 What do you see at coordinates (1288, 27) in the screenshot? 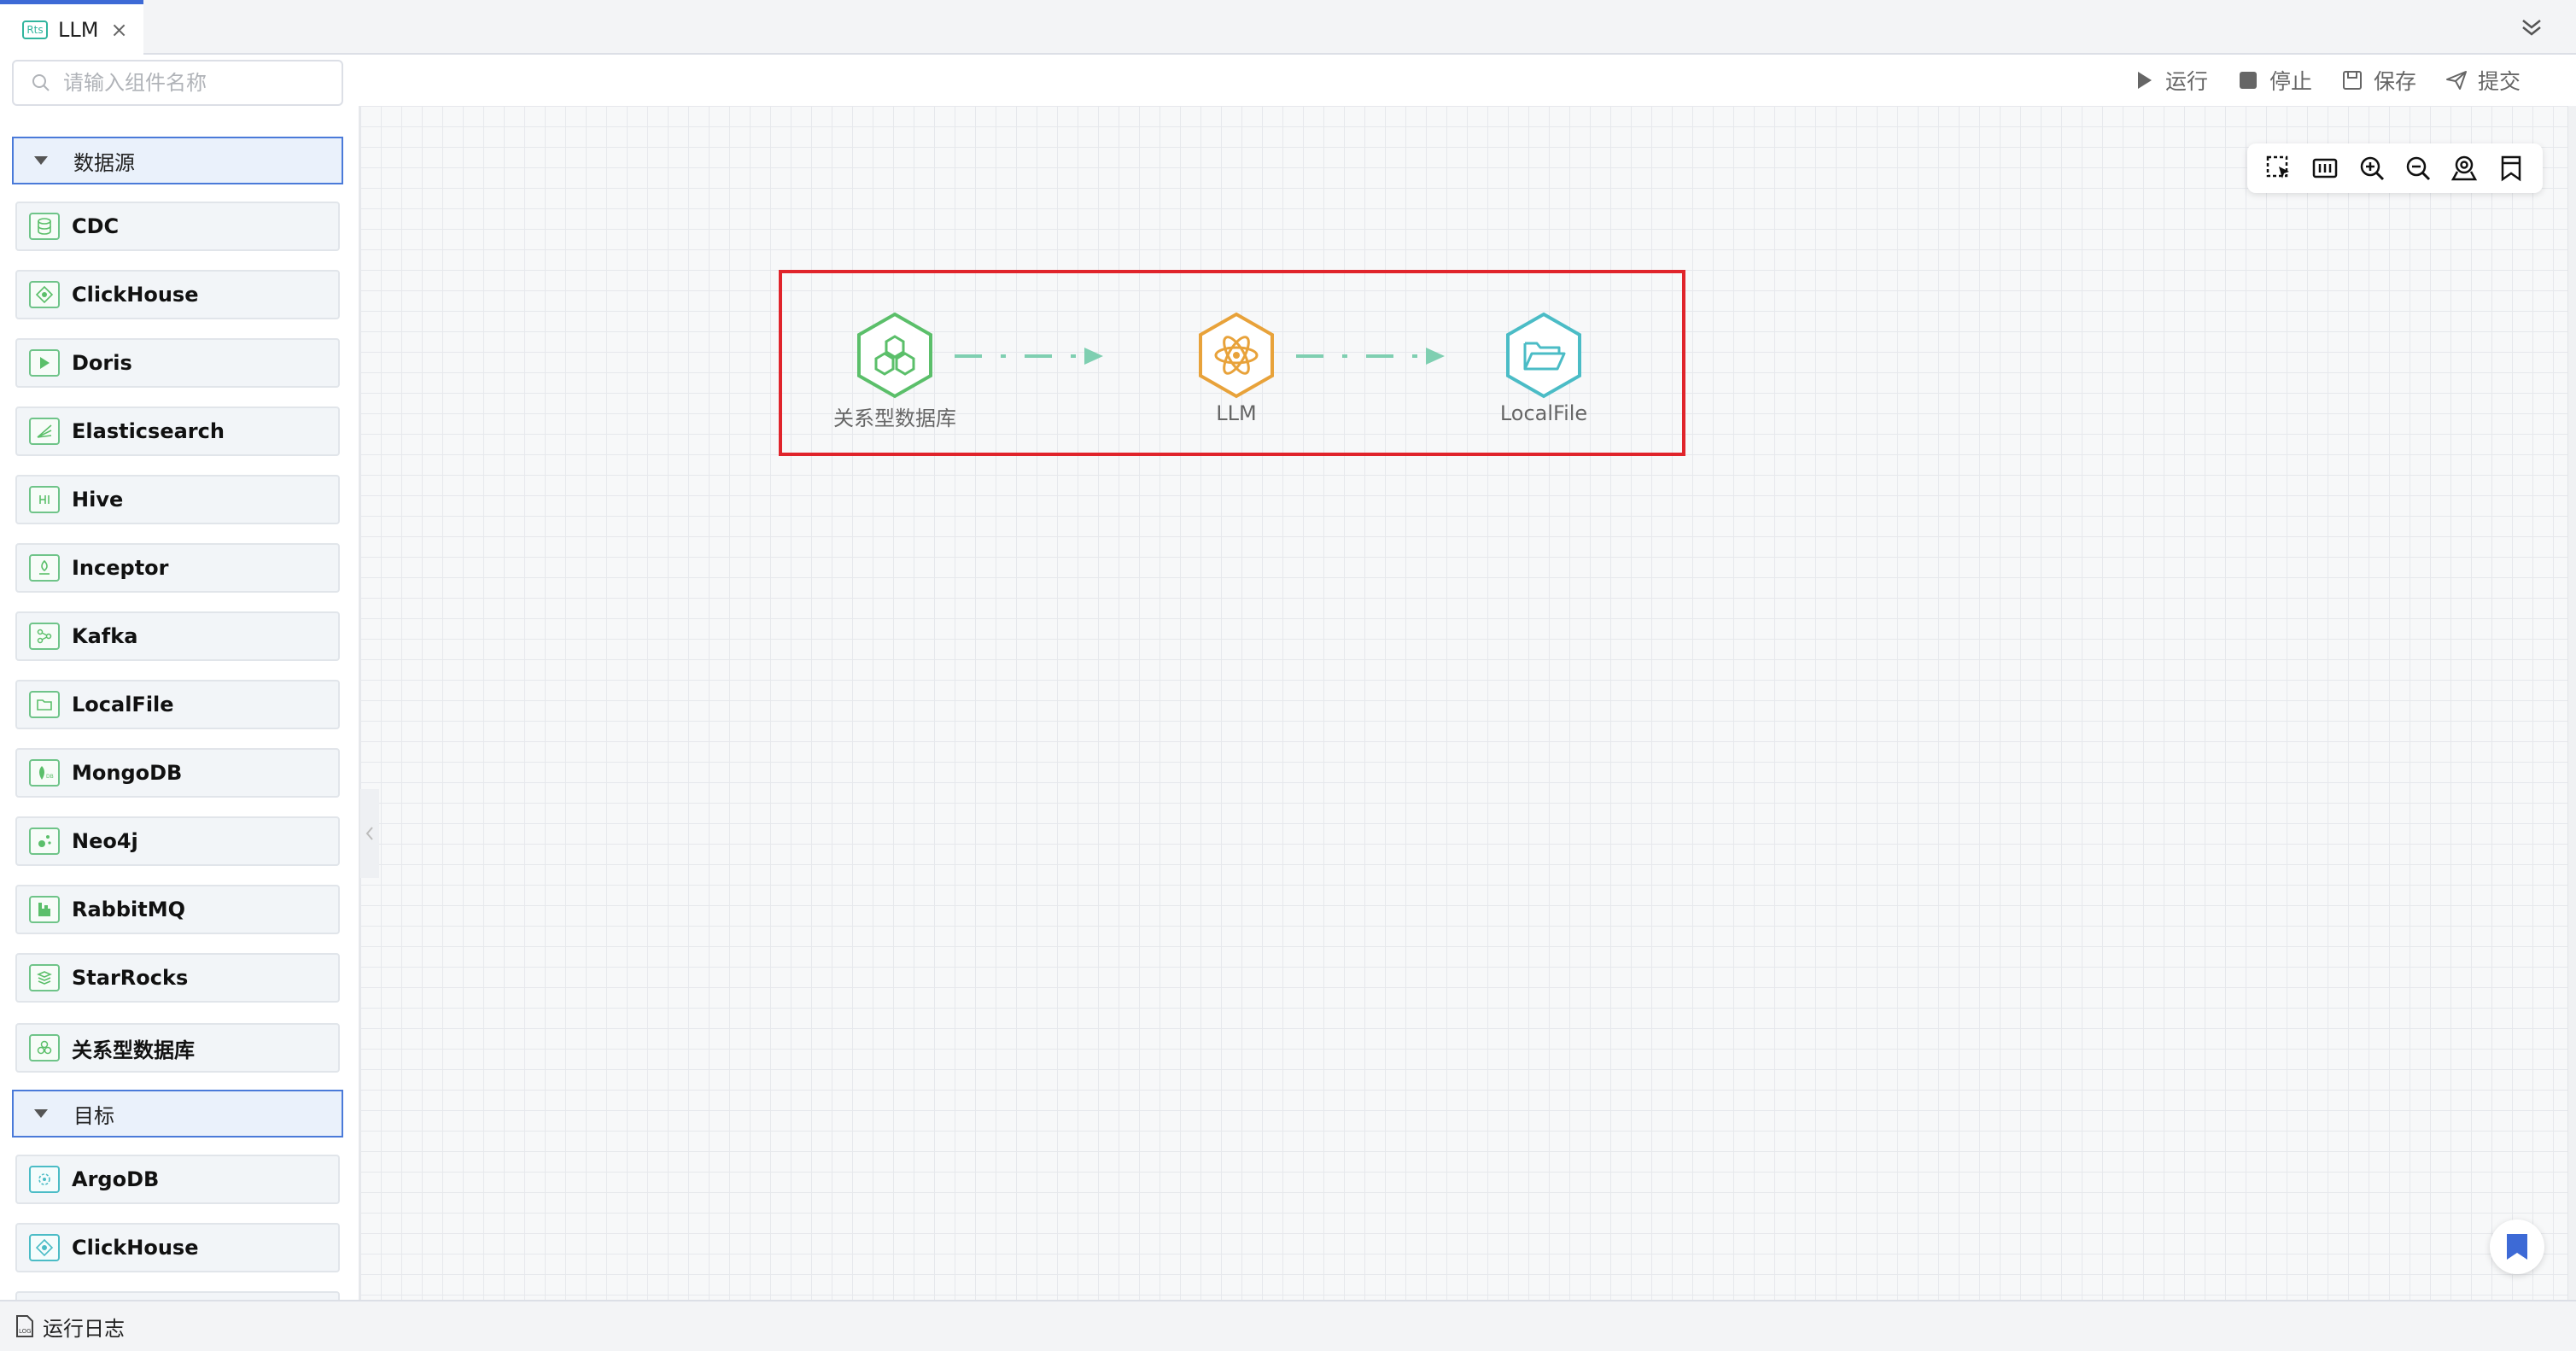
I see `tab-bar: Rts LLM ×` at bounding box center [1288, 27].